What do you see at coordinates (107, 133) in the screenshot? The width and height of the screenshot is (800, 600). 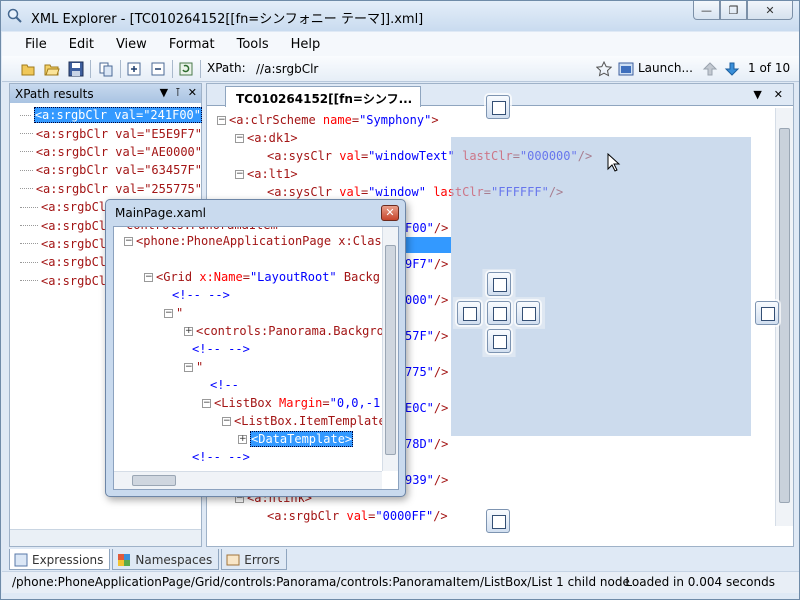 I see `xpath-result-item: <a:srgbClr val="E5E9F7"` at bounding box center [107, 133].